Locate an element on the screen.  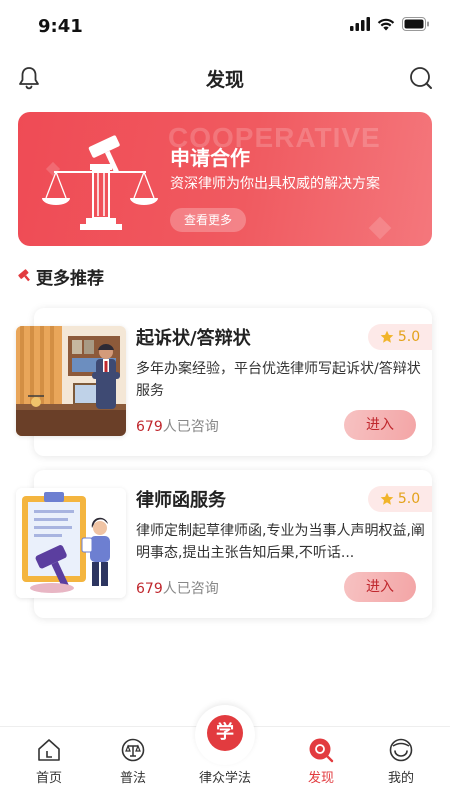
banner-subtitle: 资深律师为你出具权威的解决方案 is located at coordinates (275, 184).